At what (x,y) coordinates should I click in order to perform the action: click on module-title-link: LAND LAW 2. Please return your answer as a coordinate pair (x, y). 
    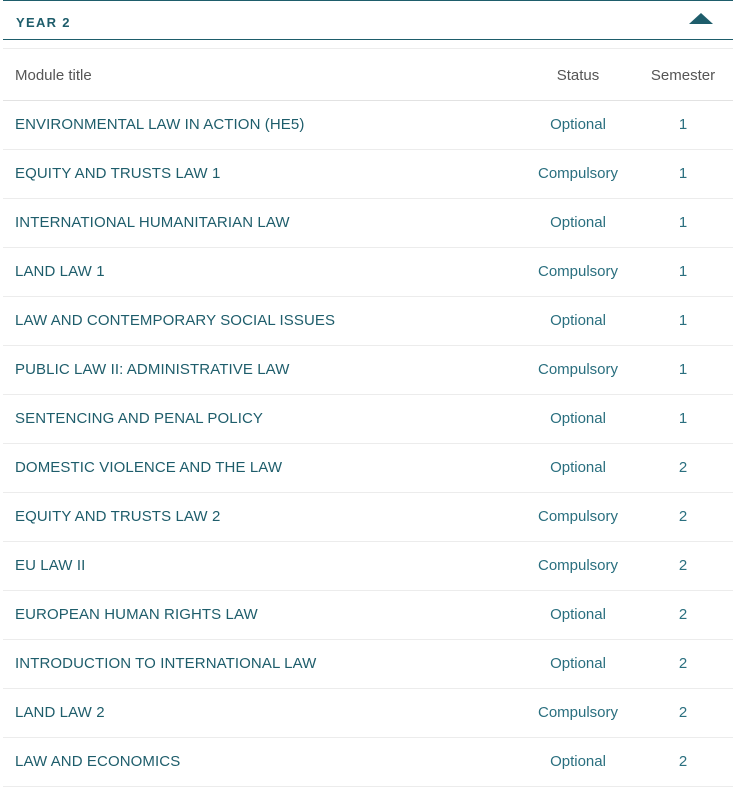
    Looking at the image, I should click on (60, 713).